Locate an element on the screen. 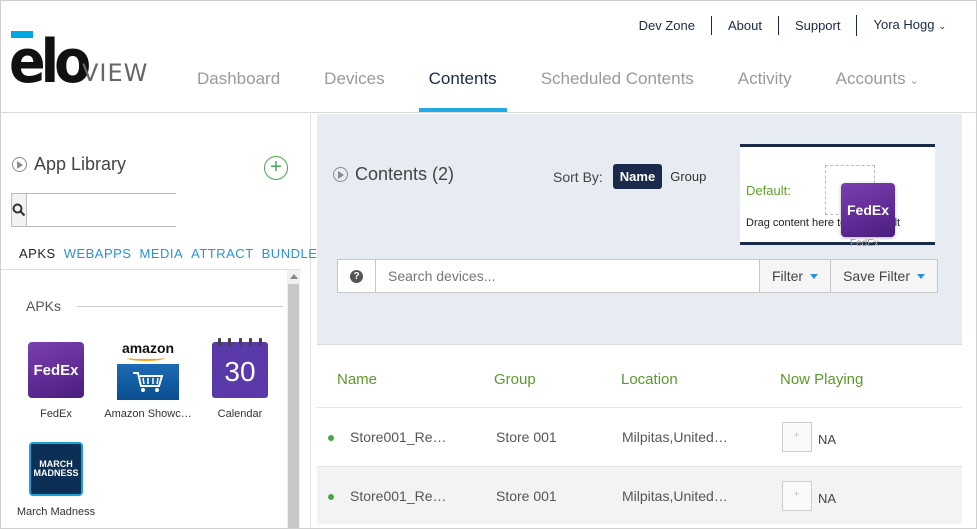  tab-label: Dashboard is located at coordinates (239, 78).